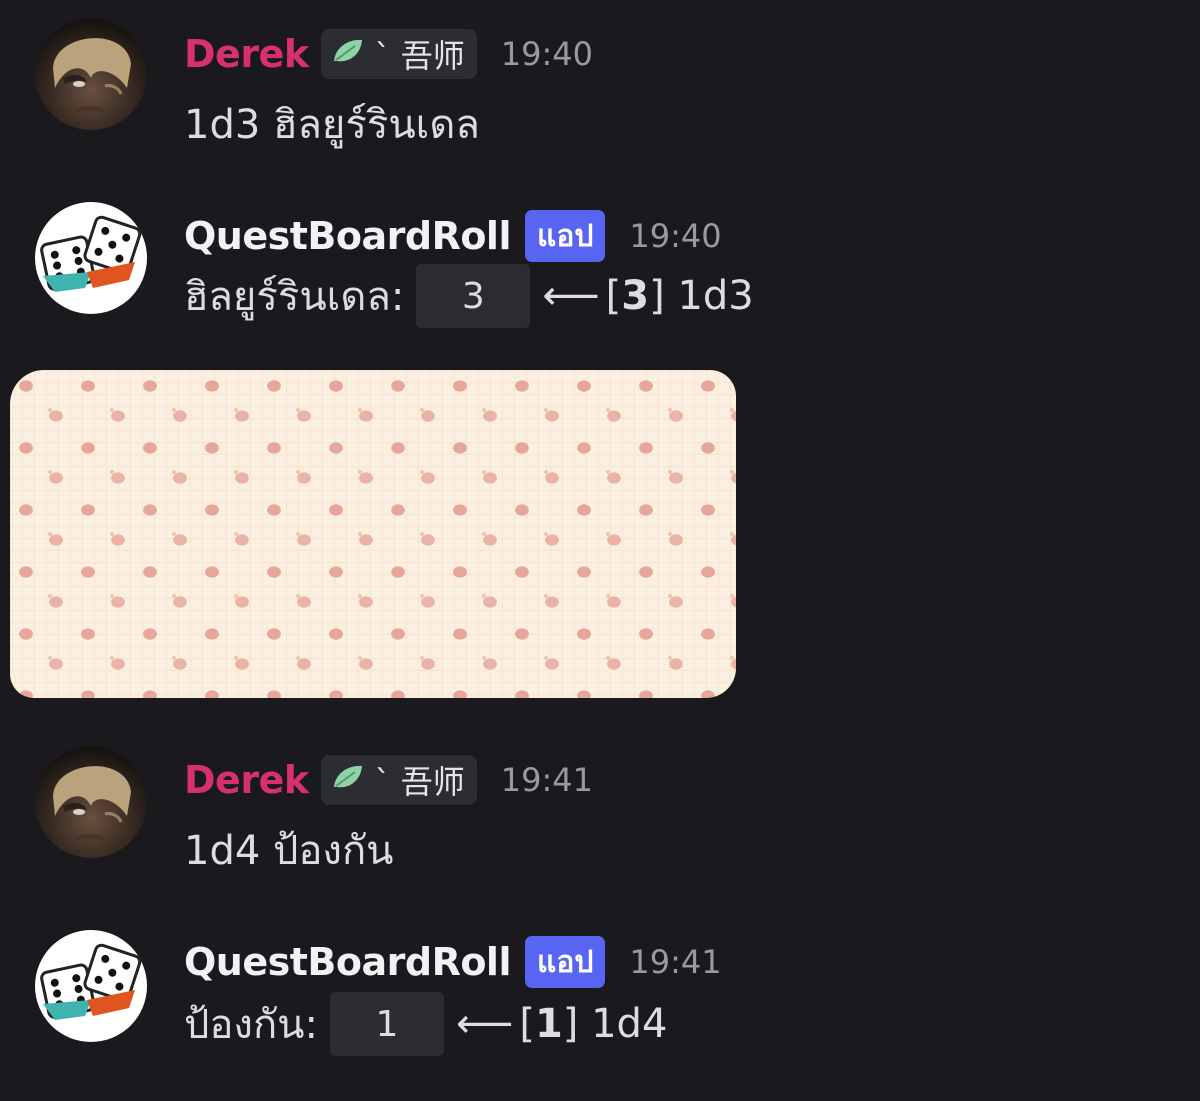  What do you see at coordinates (715, 296) in the screenshot?
I see `dice-notation: 1d3` at bounding box center [715, 296].